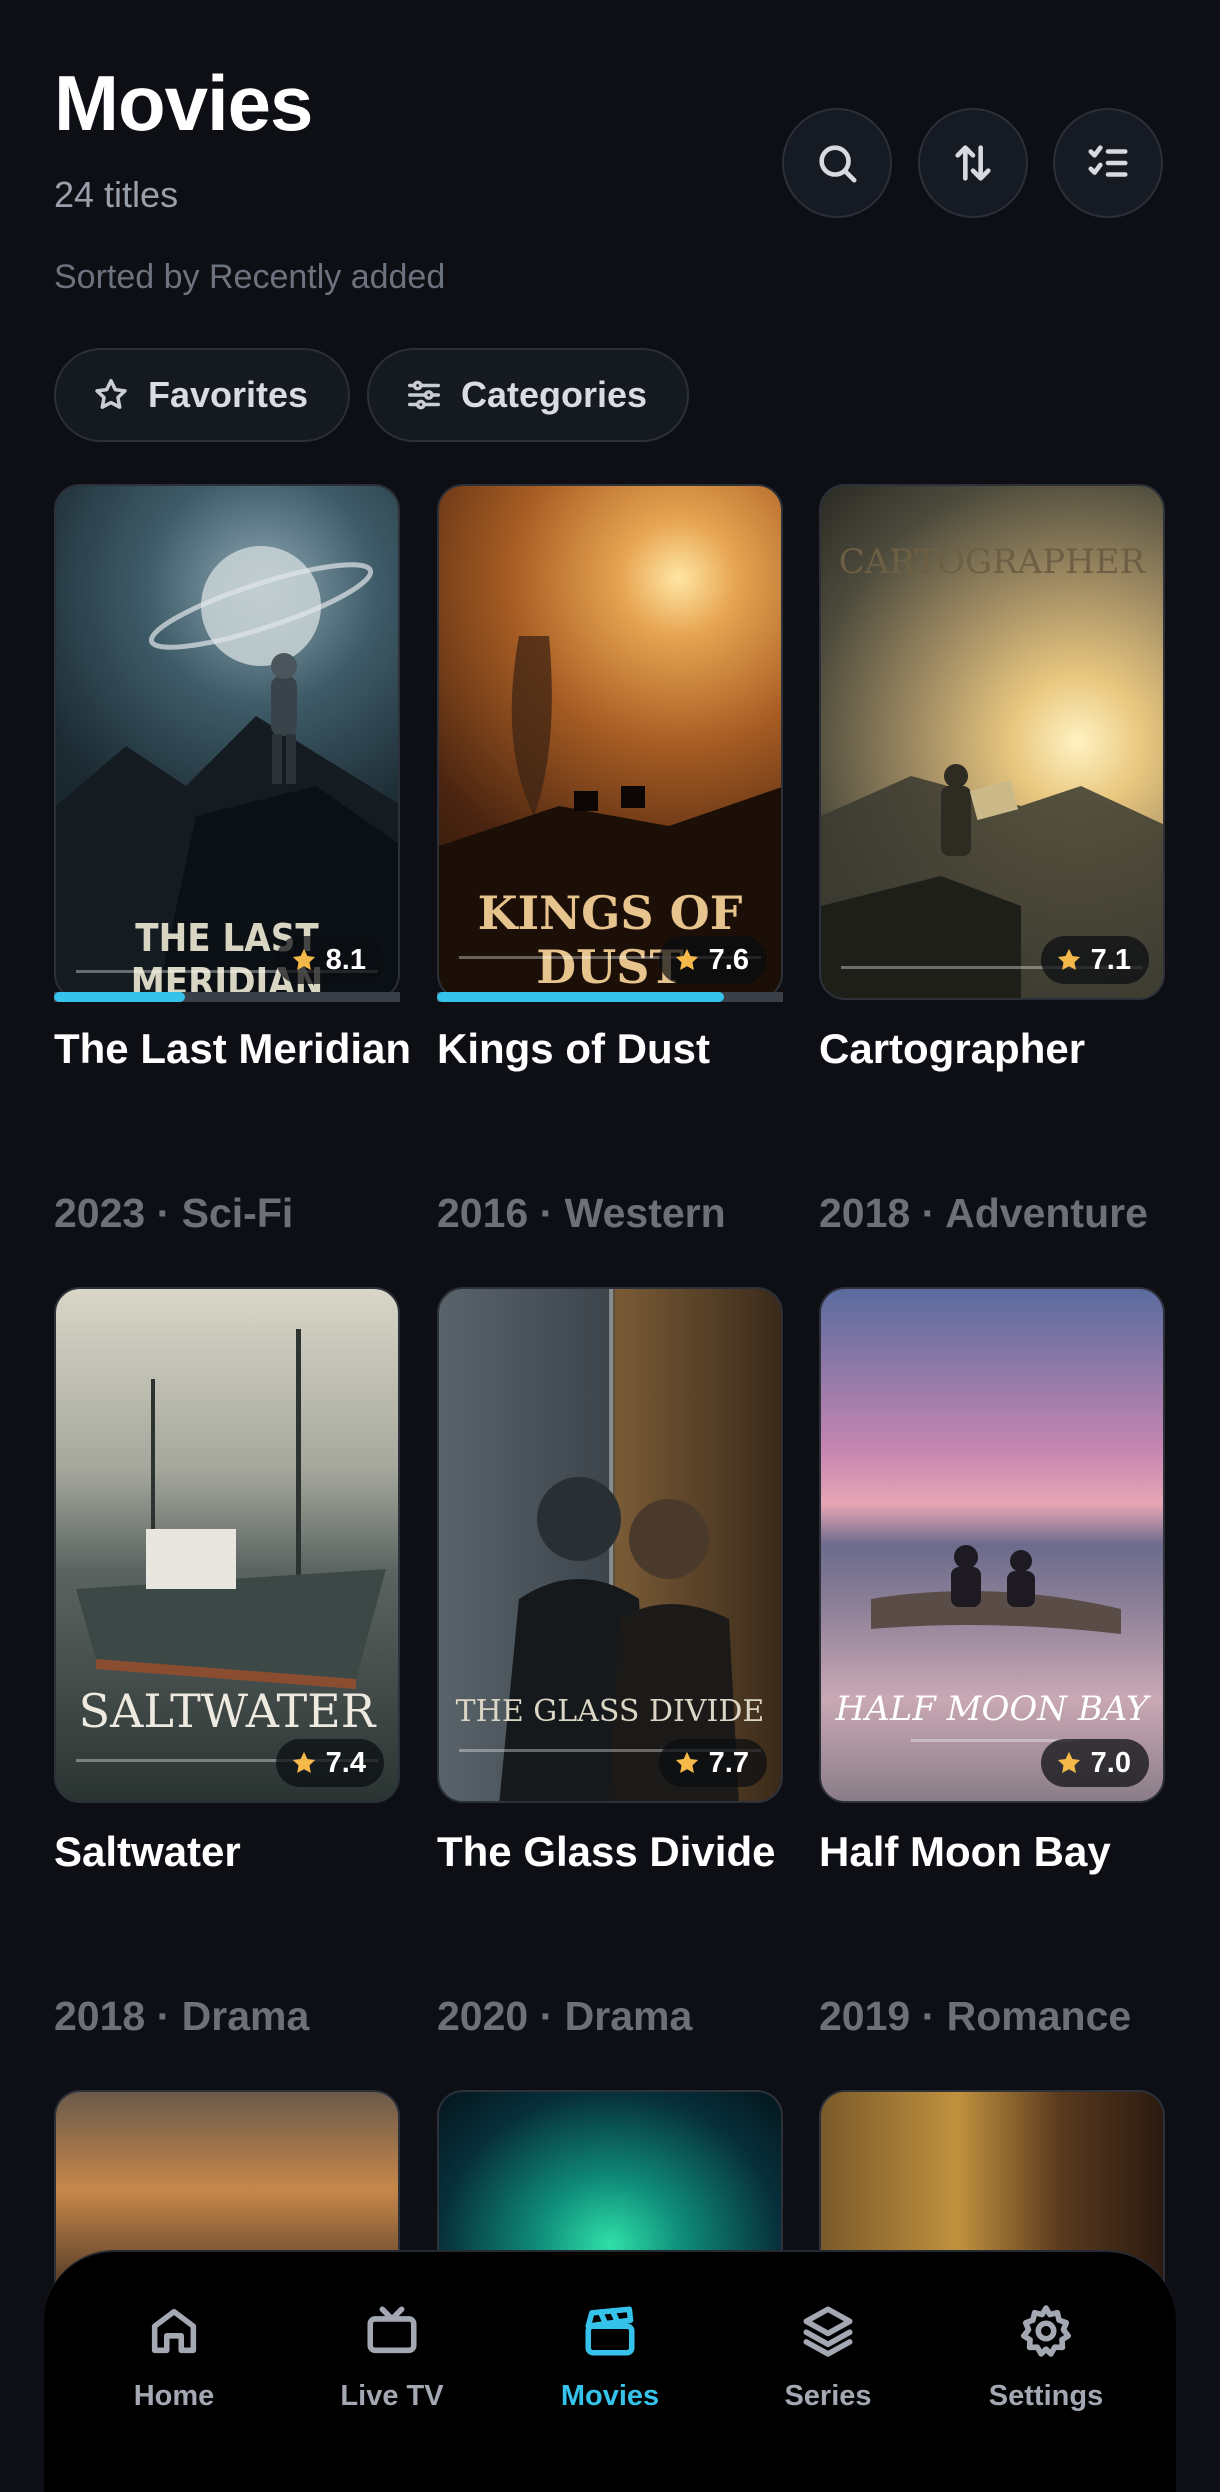 The height and width of the screenshot is (2492, 1220). I want to click on movie-meta: 2023 · Sci-Fi, so click(174, 1213).